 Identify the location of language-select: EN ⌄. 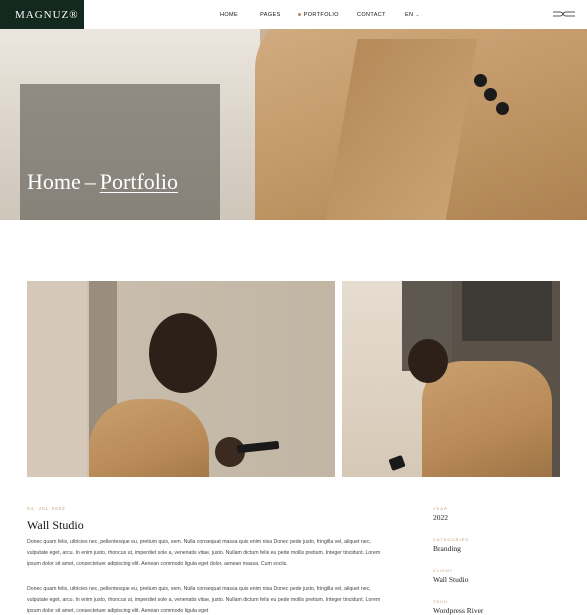
(412, 15).